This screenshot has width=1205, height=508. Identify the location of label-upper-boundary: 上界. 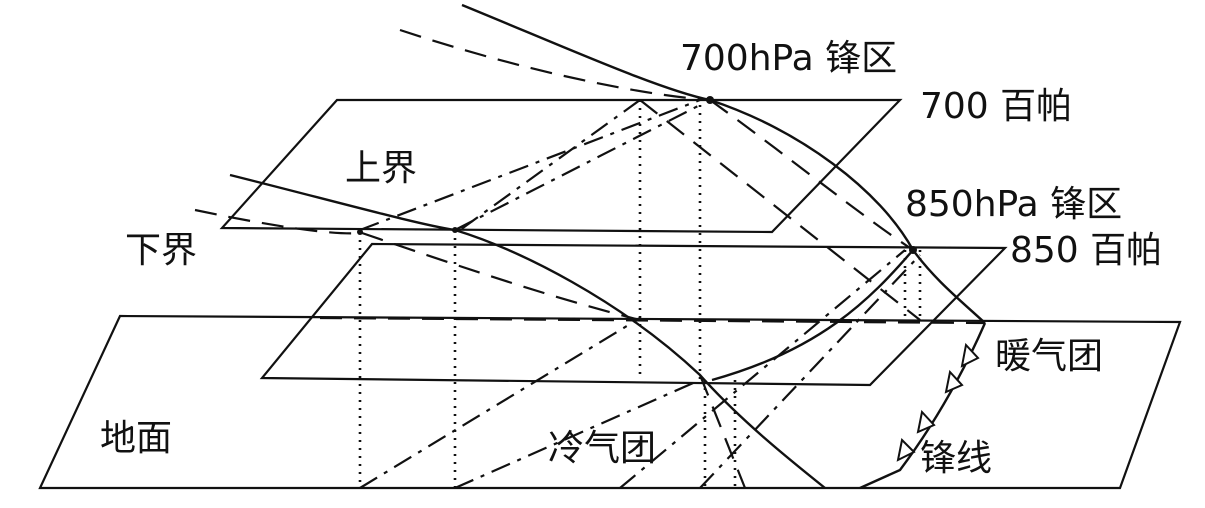
(381, 168).